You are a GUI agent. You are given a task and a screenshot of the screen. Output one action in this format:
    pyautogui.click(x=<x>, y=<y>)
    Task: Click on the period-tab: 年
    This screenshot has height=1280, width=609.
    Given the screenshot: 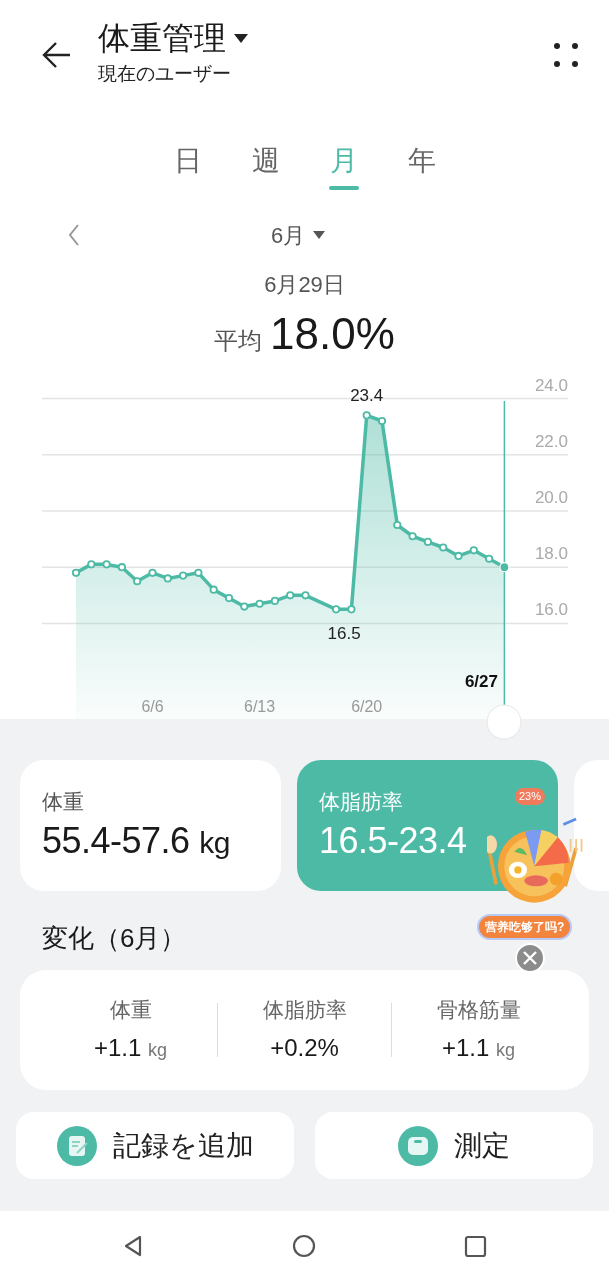 What is the action you would take?
    pyautogui.click(x=421, y=168)
    